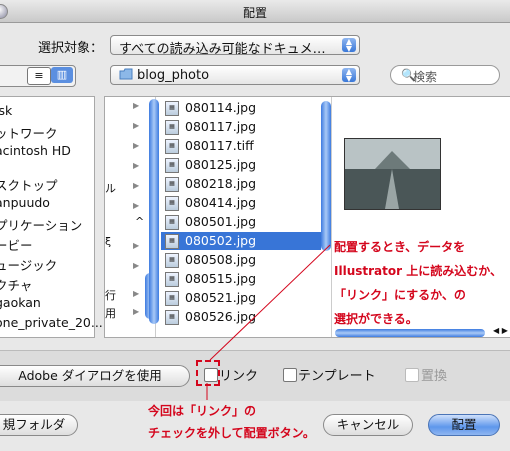 The width and height of the screenshot is (510, 451). What do you see at coordinates (231, 433) in the screenshot?
I see `link-annotation-line2: チェックを外して配置ボタン。` at bounding box center [231, 433].